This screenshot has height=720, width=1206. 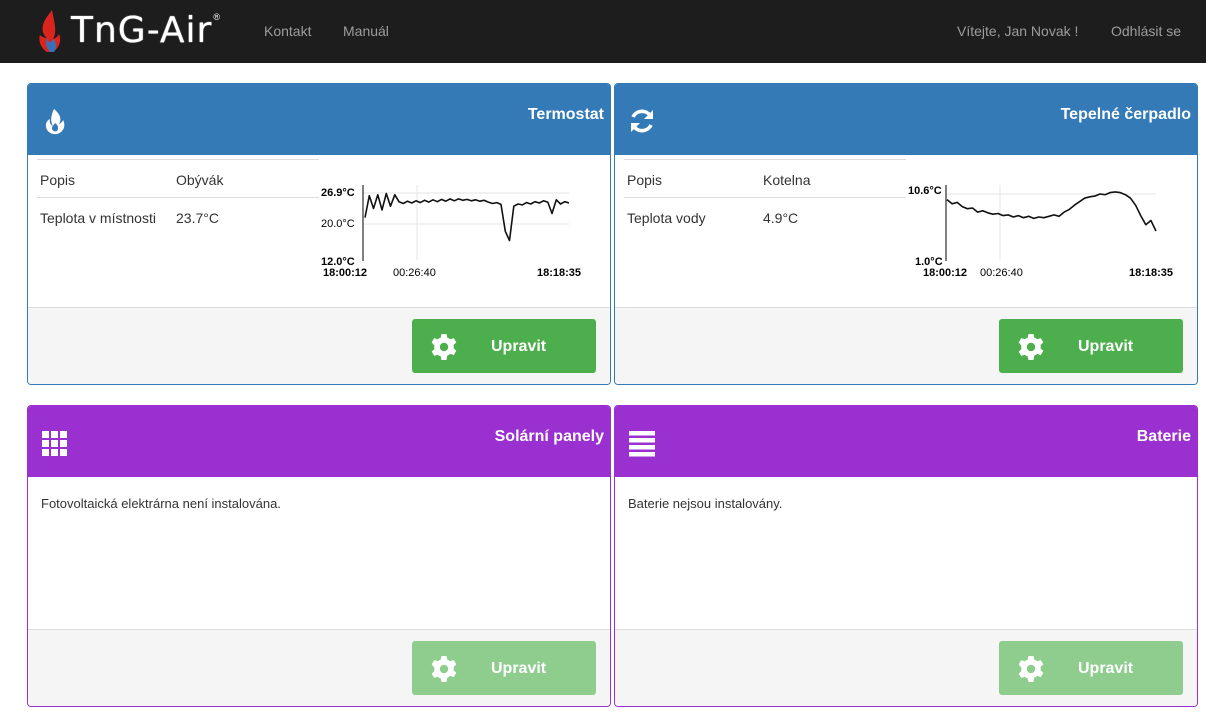 I want to click on heatpump-info-table: Popis Kotelna Teplota vody 4.9°C, so click(x=765, y=197).